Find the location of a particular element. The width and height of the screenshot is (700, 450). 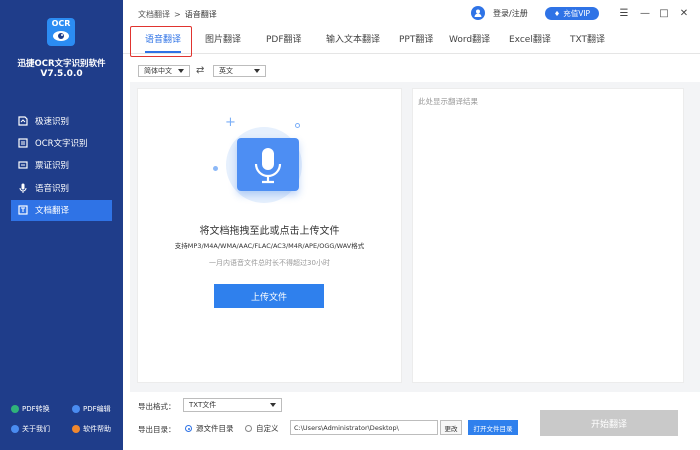

app-logo: OCR is located at coordinates (61, 32).